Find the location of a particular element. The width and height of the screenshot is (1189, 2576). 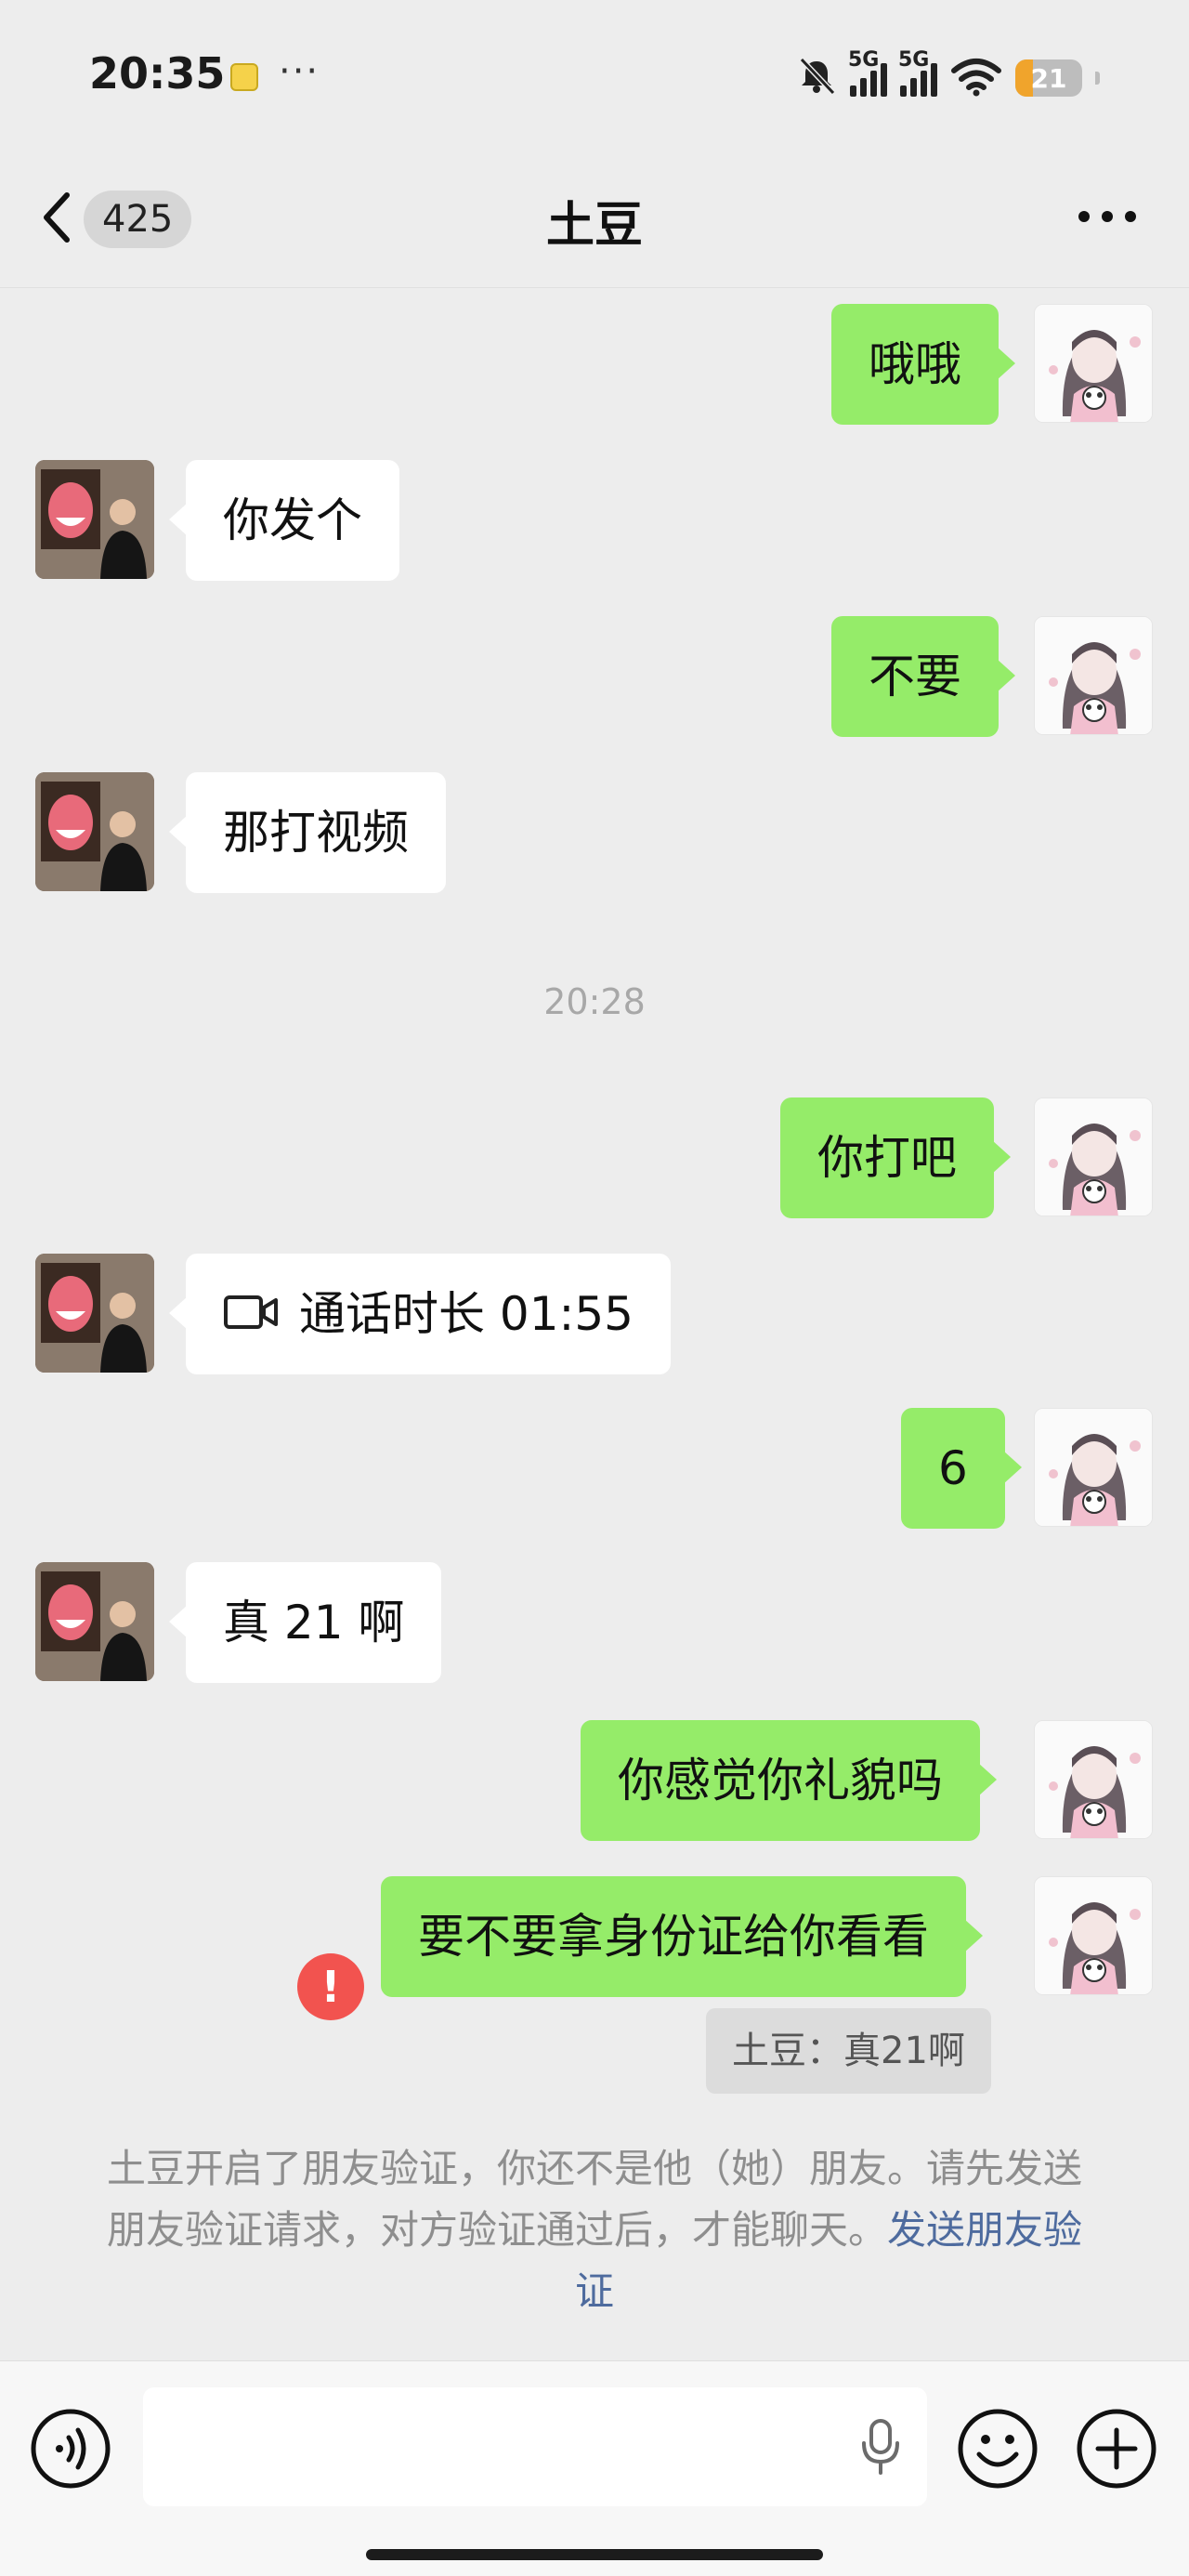

nav-bar: 425 土豆 is located at coordinates (594, 218).